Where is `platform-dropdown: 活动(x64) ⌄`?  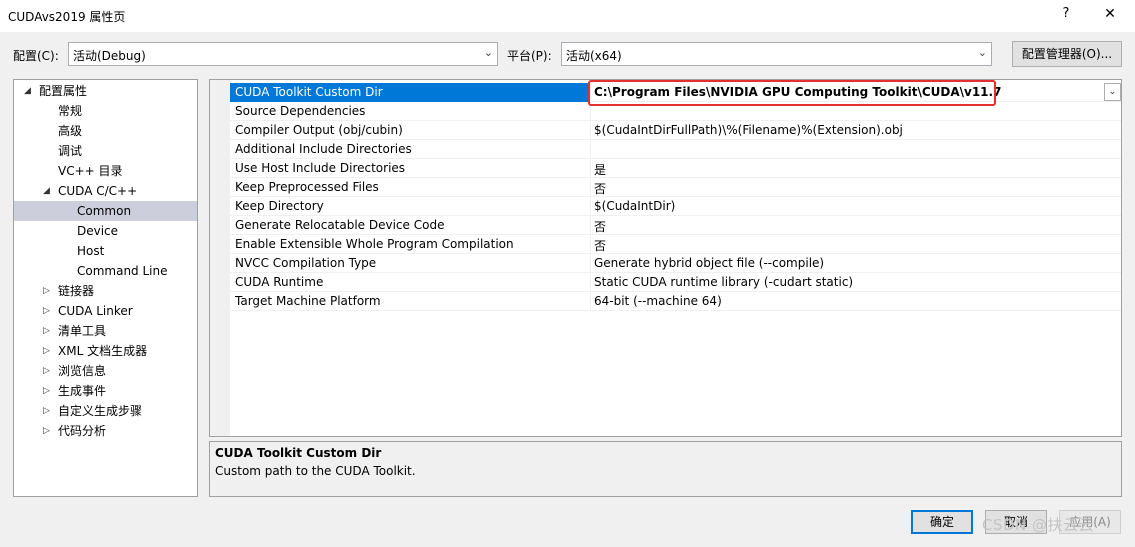
platform-dropdown: 活动(x64) ⌄ is located at coordinates (776, 54).